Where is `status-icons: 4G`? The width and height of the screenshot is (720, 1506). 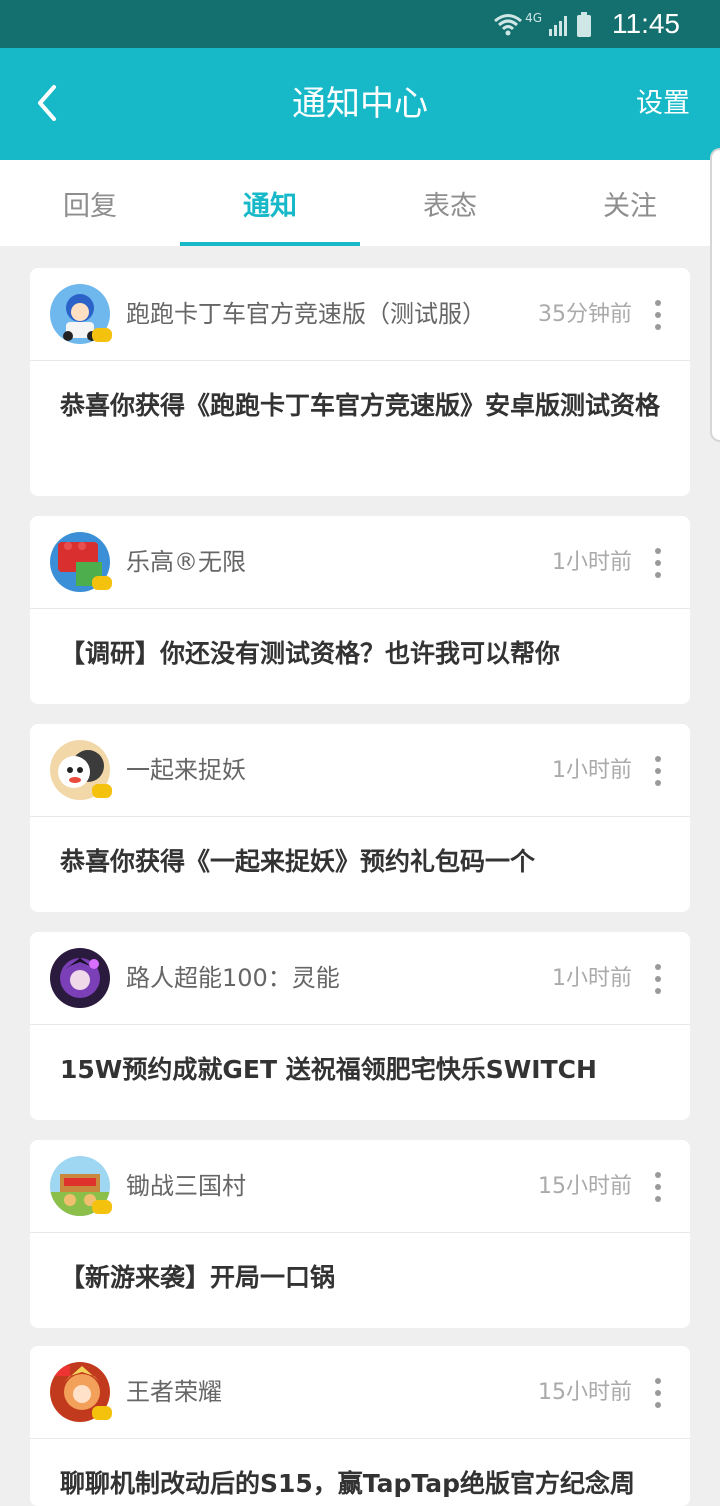
status-icons: 4G is located at coordinates (542, 25).